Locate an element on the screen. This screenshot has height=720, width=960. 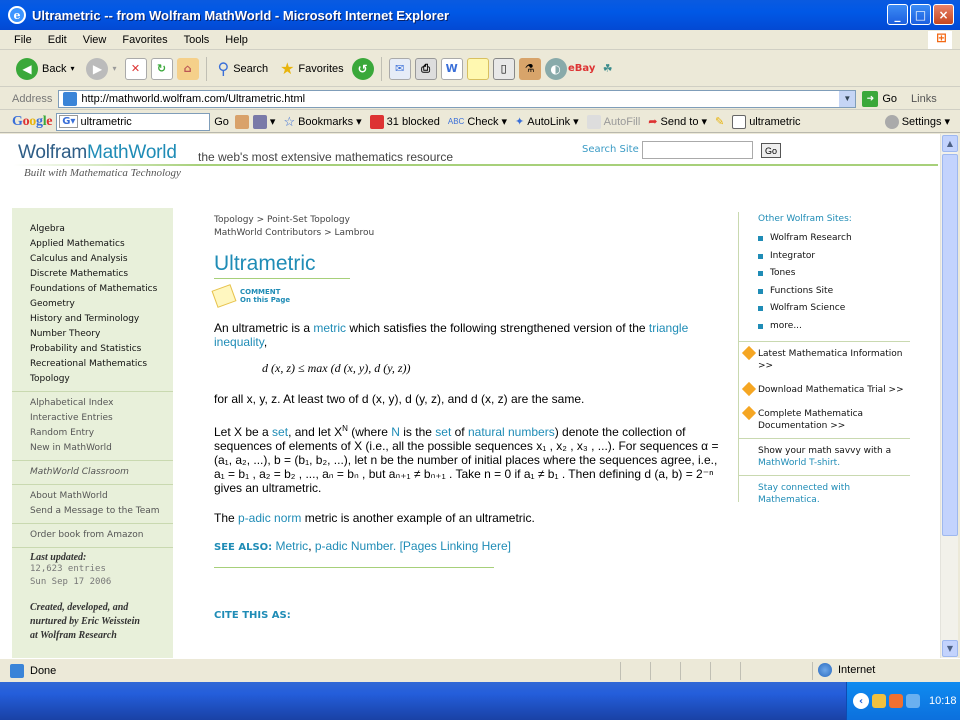
pages-linking-link: . [Pages Linking Here] is located at coordinates (452, 546).